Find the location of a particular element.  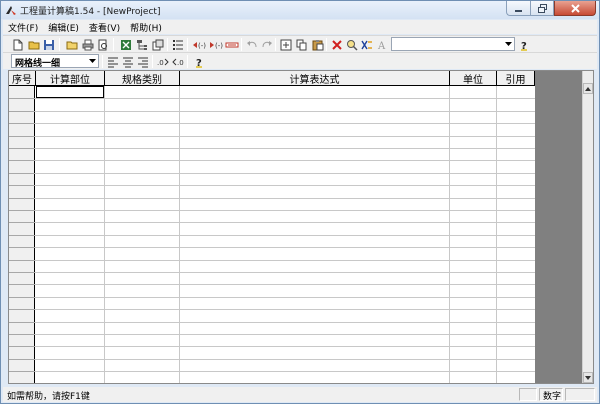

find-icon is located at coordinates (352, 45).